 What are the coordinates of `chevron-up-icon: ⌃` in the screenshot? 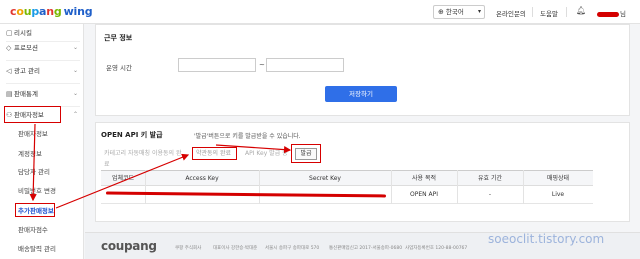 It's located at (75, 114).